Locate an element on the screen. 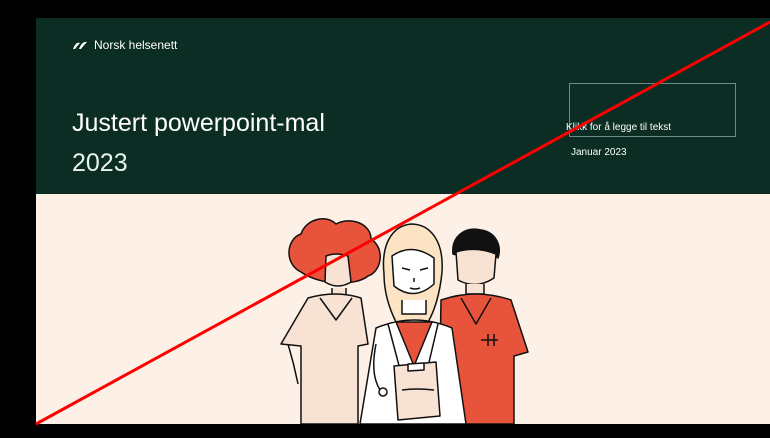  norsk-helsenett-logo-icon is located at coordinates (80, 45).